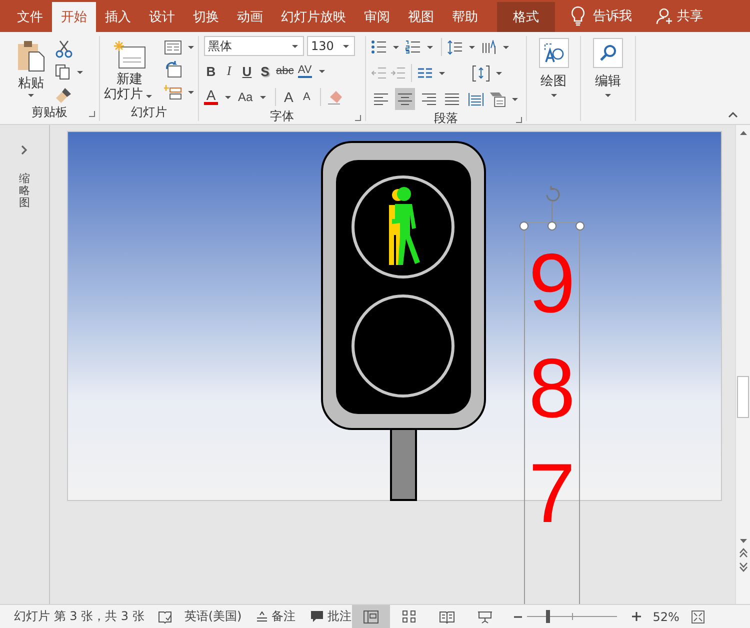  What do you see at coordinates (446, 118) in the screenshot?
I see `group-label: 段落` at bounding box center [446, 118].